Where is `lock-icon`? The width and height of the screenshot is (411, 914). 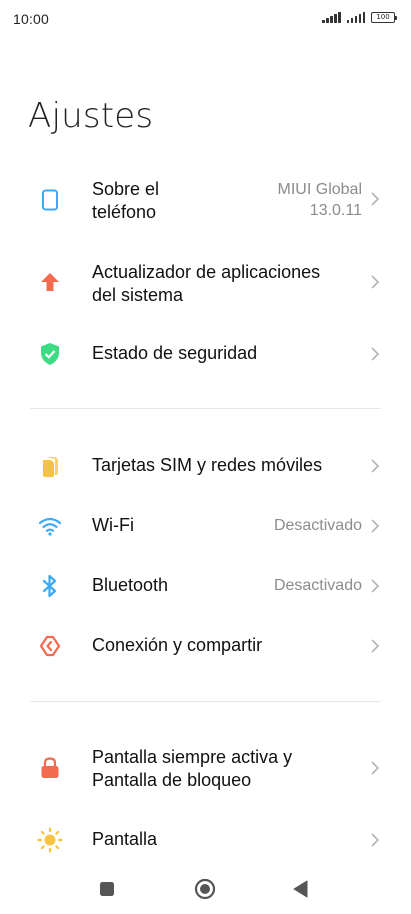
lock-icon is located at coordinates (50, 768).